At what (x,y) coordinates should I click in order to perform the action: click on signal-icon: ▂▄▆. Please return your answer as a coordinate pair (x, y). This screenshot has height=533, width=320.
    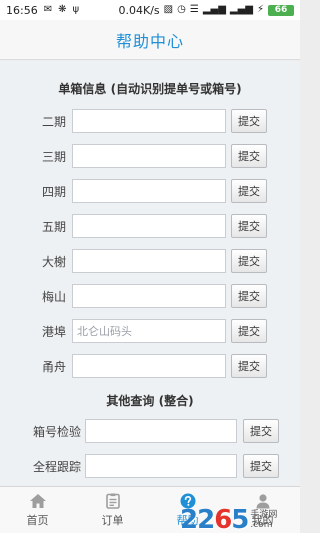
    Looking at the image, I should click on (214, 9).